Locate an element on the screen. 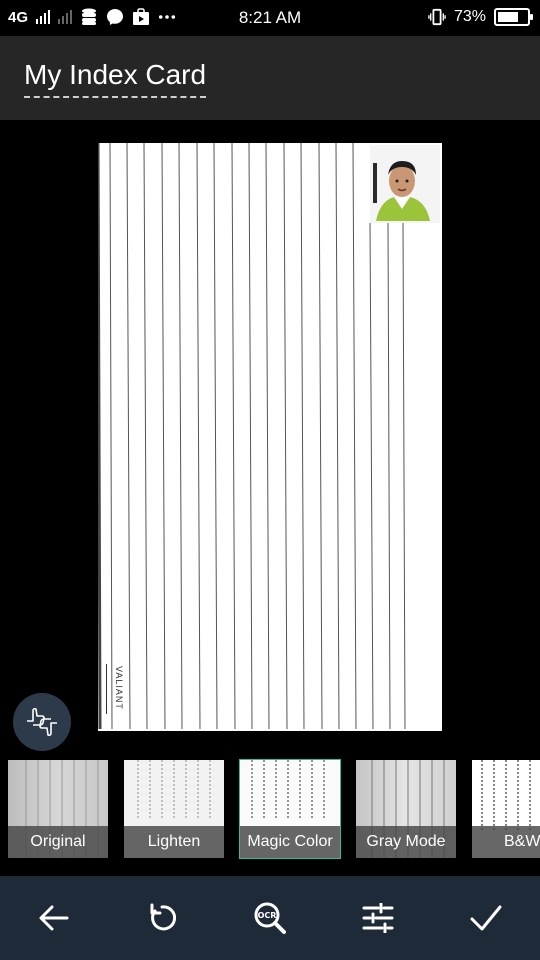 The width and height of the screenshot is (540, 960). thumbs-hands-icon is located at coordinates (42, 722).